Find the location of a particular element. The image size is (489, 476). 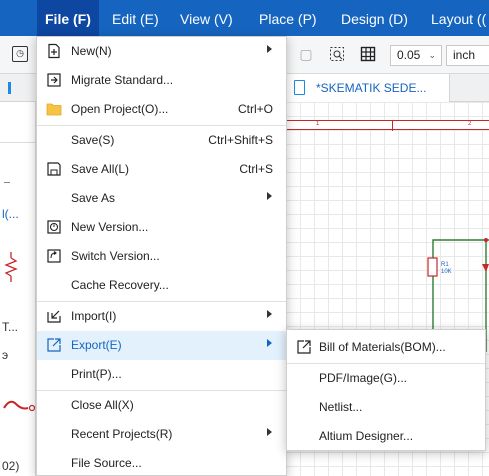

menu-item-new: New(N) is located at coordinates (161, 51).